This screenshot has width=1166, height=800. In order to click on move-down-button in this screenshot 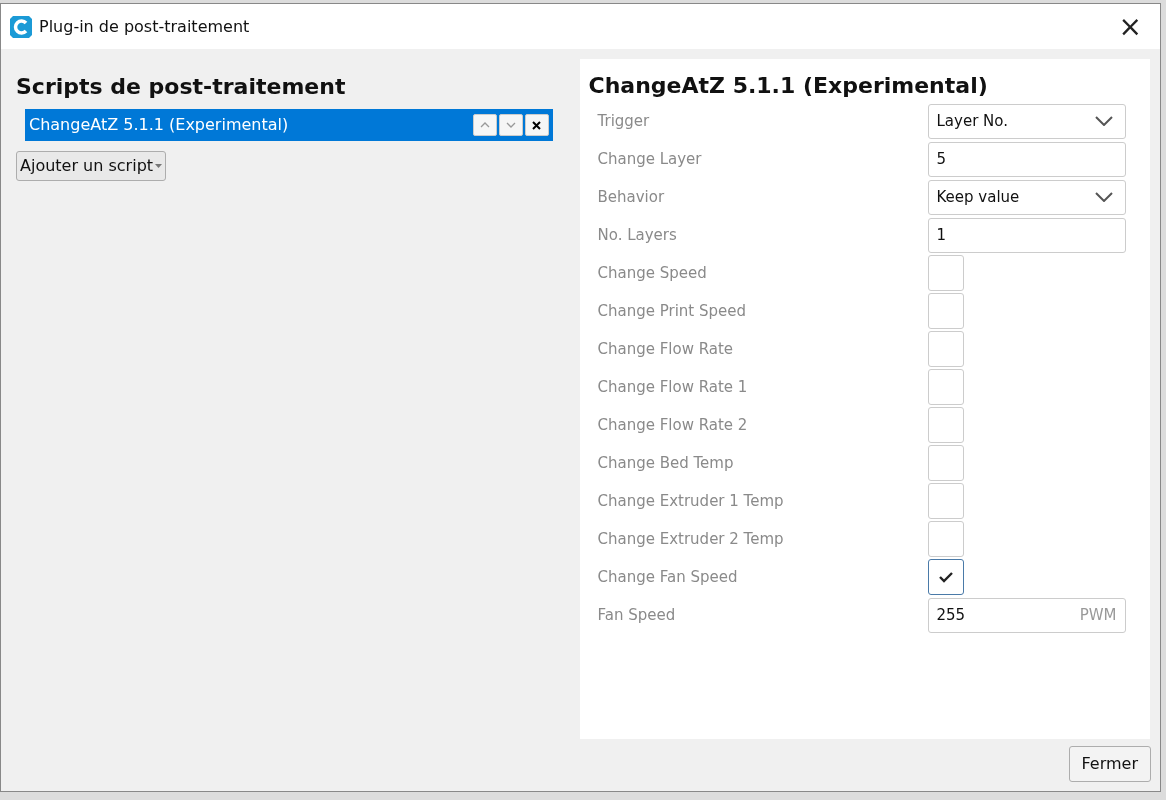, I will do `click(510, 125)`.